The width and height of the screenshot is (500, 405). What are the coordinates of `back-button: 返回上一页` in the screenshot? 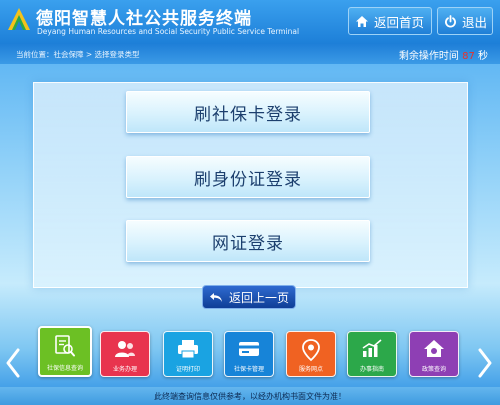 It's located at (249, 297).